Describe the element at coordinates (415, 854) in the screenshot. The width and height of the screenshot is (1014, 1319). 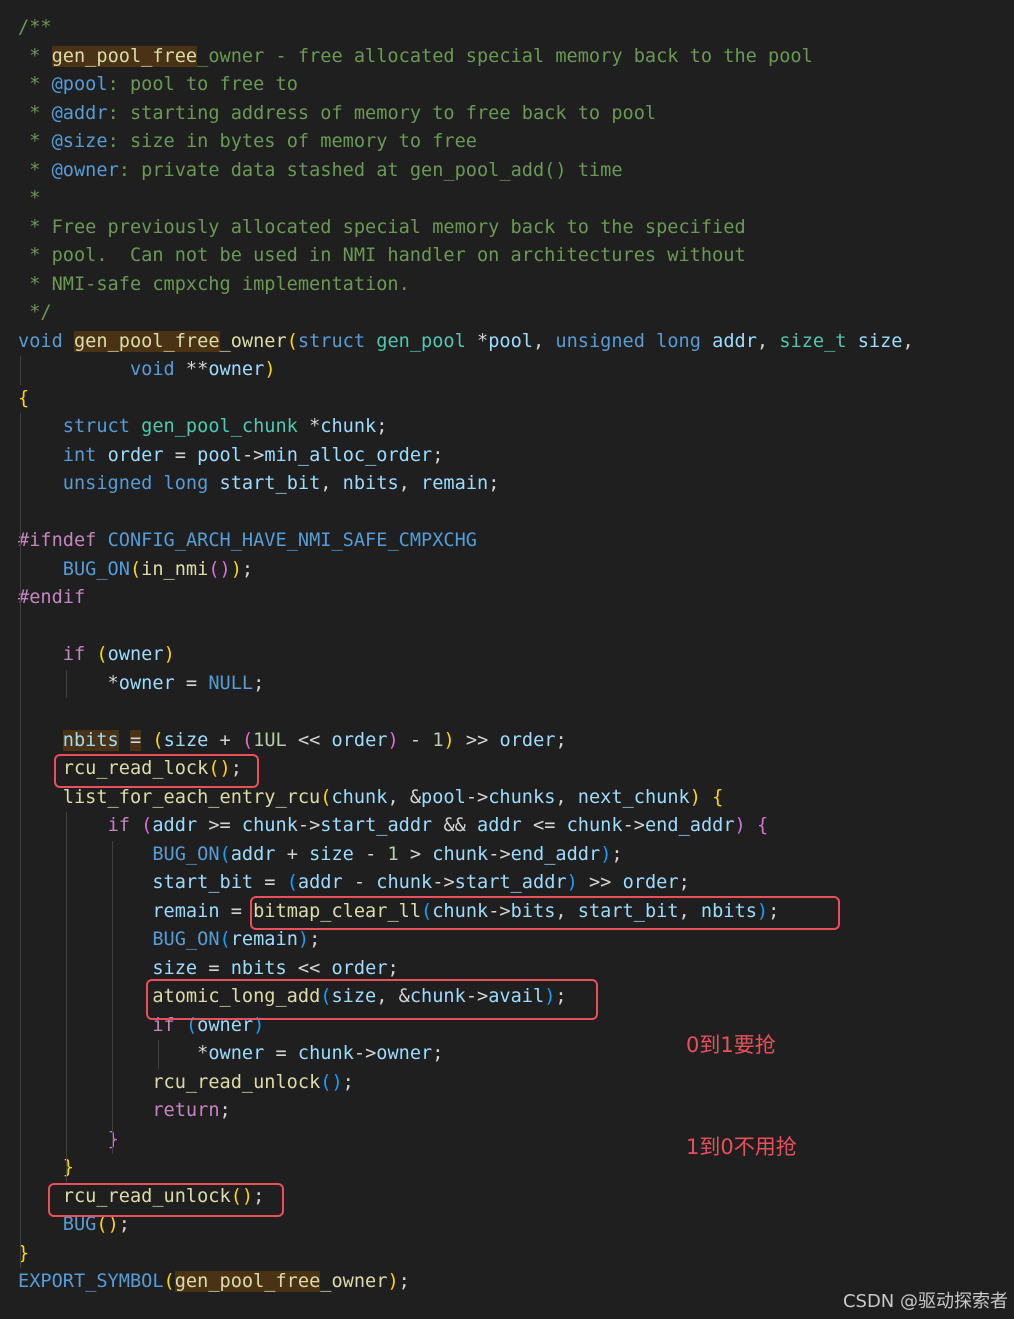
I see `code-token: >` at that location.